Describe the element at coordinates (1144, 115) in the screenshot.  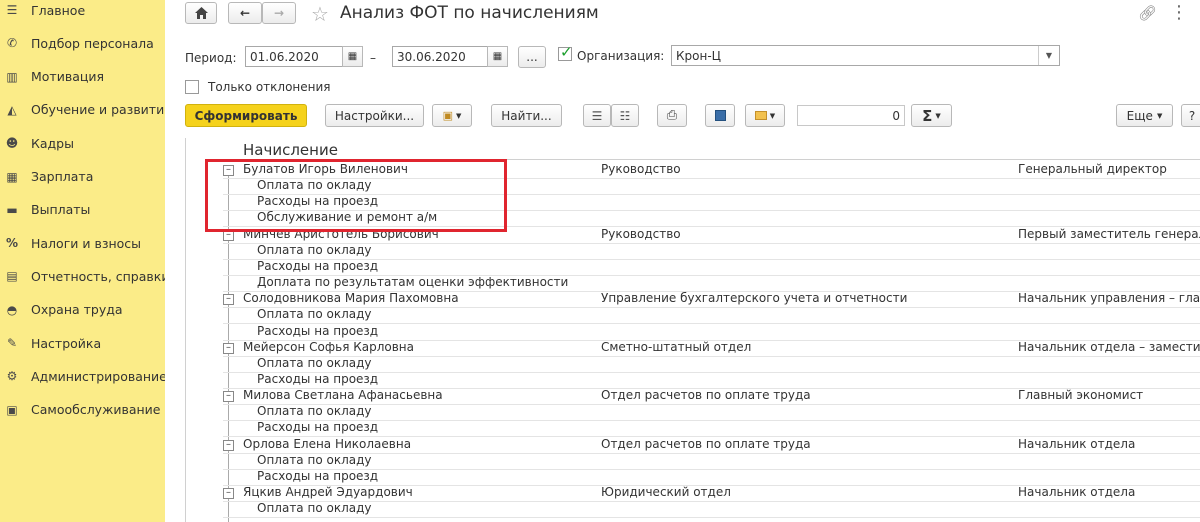
I see `more-button: Еще ▼` at that location.